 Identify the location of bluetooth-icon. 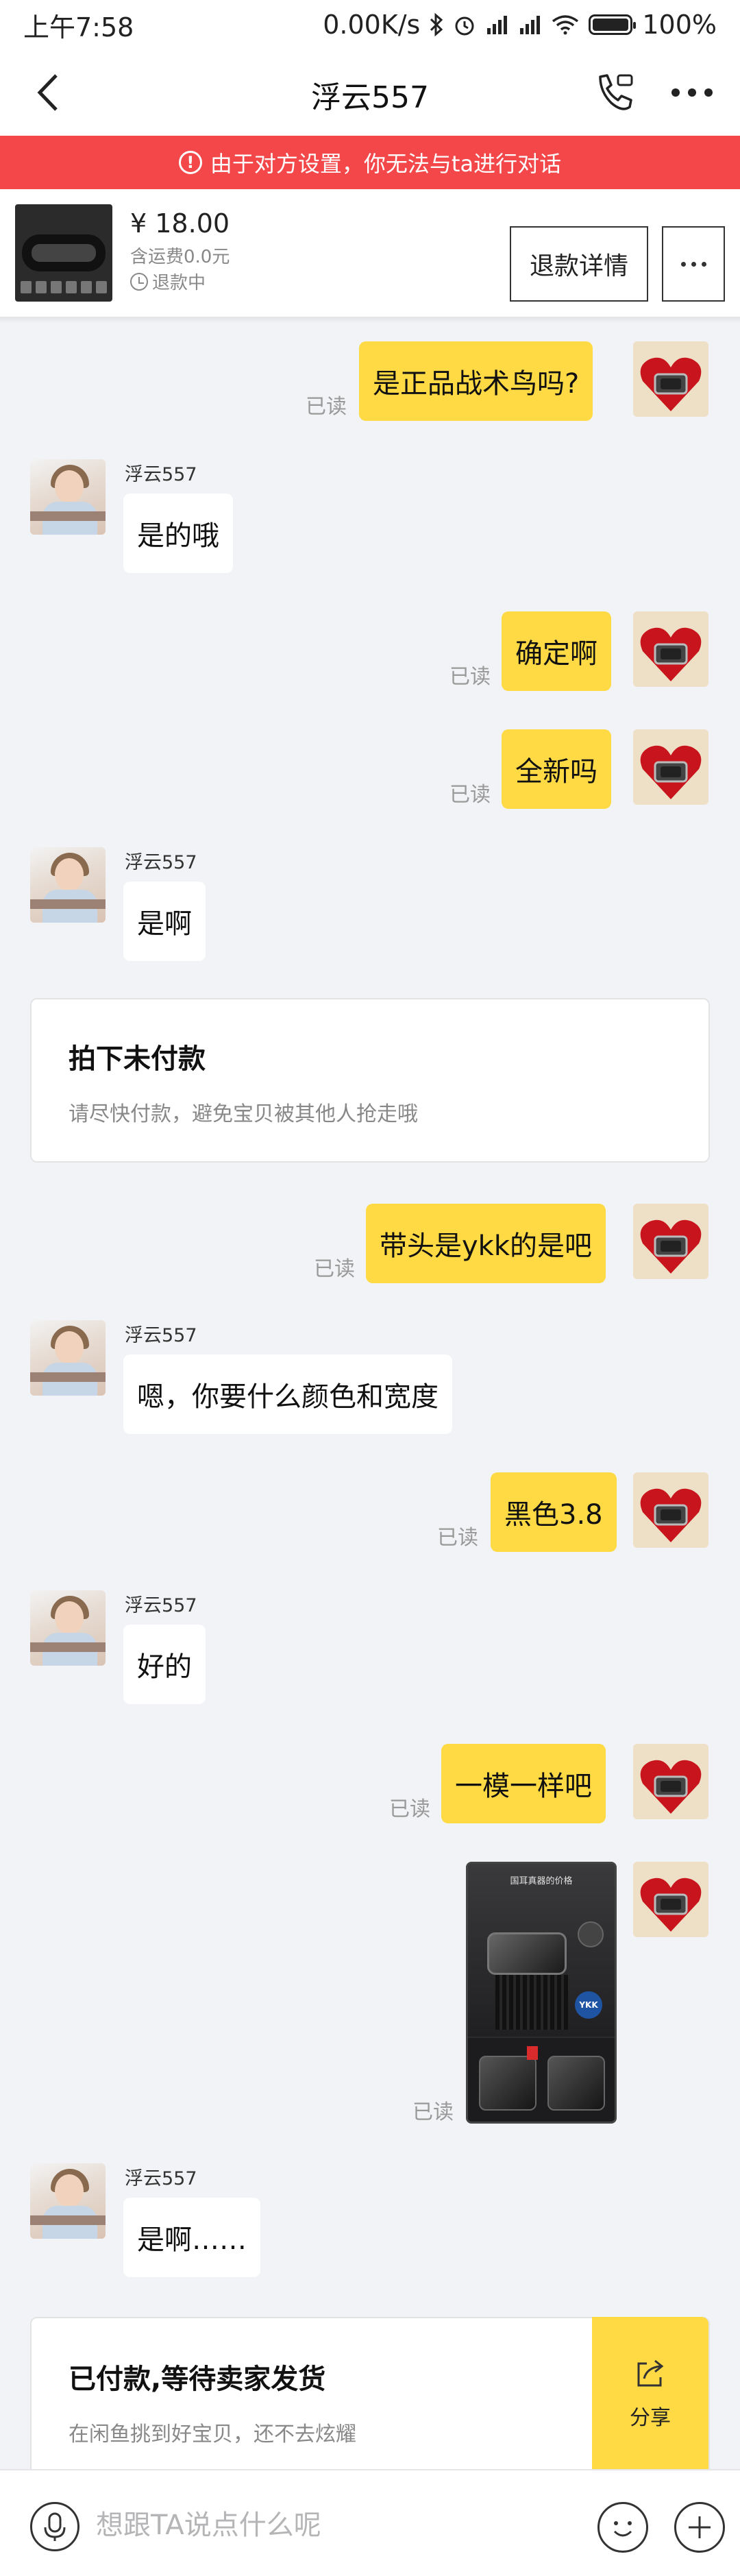
(437, 24).